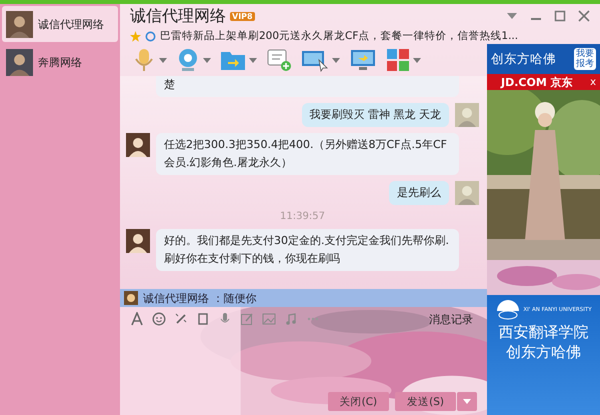 Image resolution: width=600 pixels, height=415 pixels. What do you see at coordinates (419, 193) in the screenshot?
I see `message-bubble: 是先刷么` at bounding box center [419, 193].